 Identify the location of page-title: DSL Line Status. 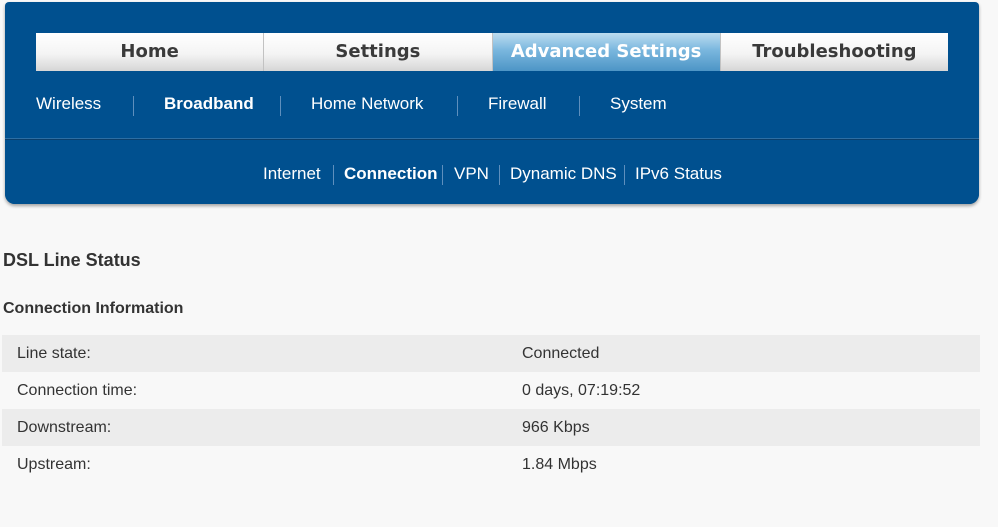
(72, 260).